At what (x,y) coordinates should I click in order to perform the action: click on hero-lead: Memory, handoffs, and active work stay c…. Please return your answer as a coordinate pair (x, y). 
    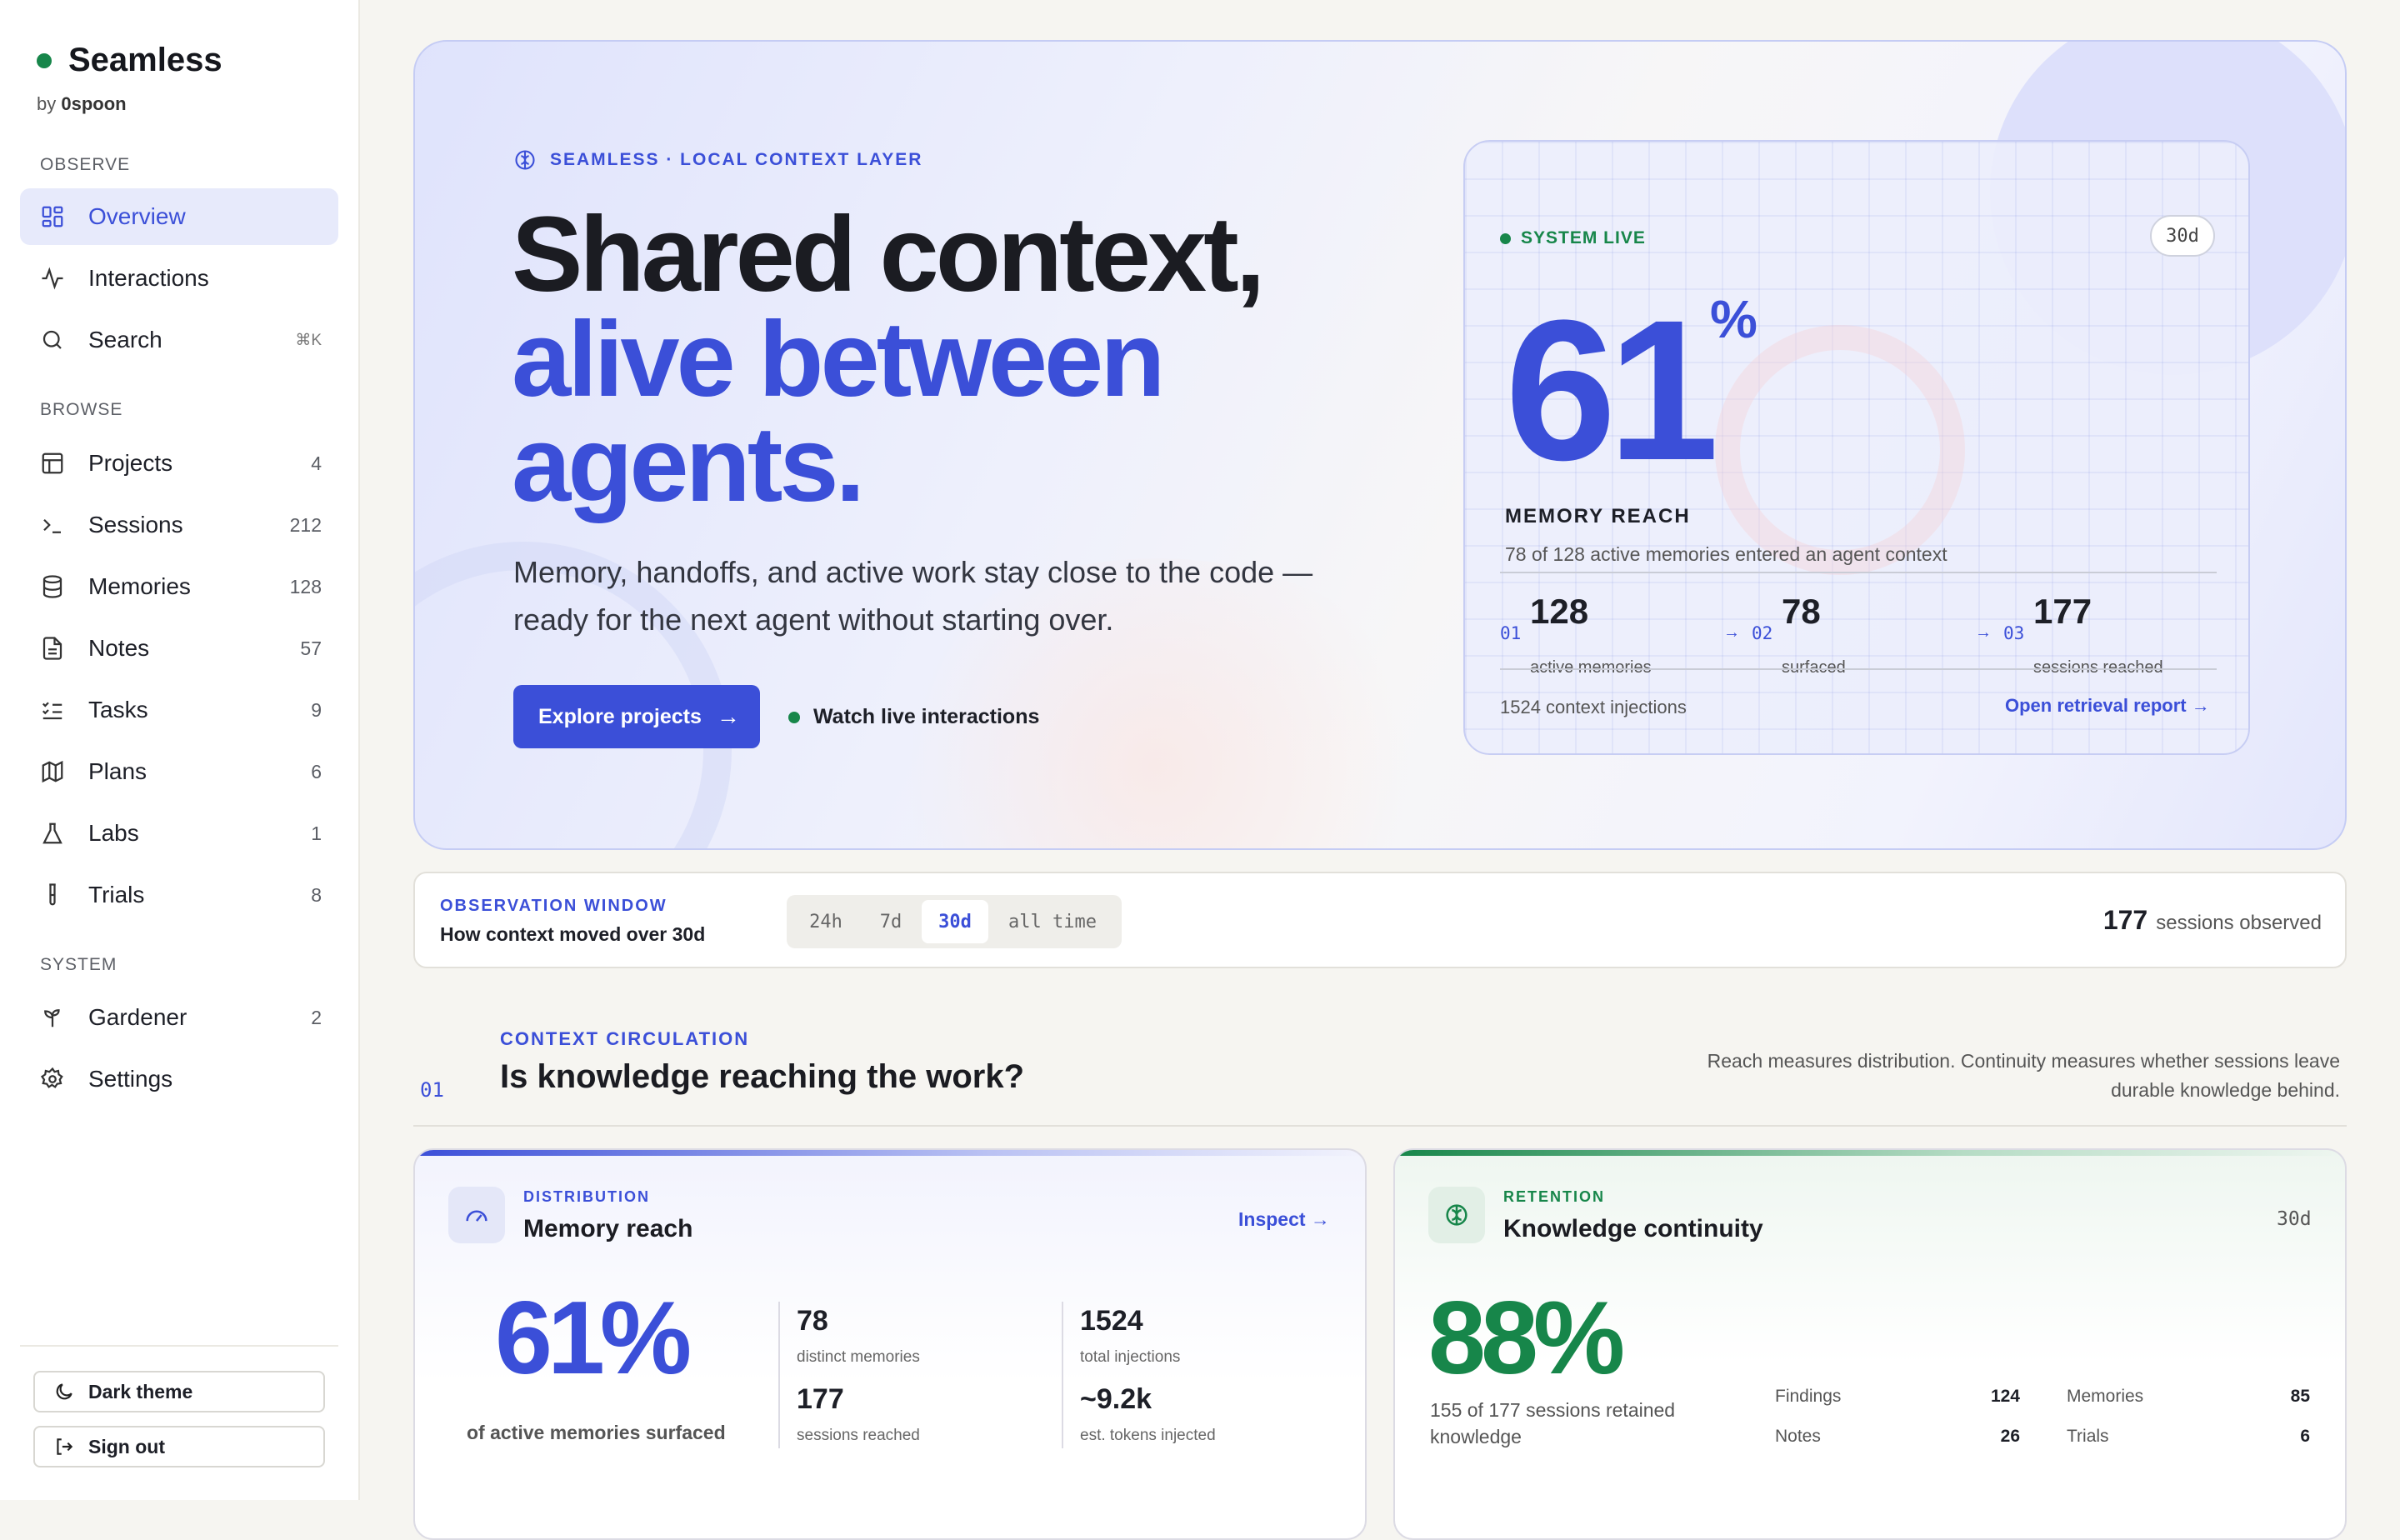
    Looking at the image, I should click on (913, 596).